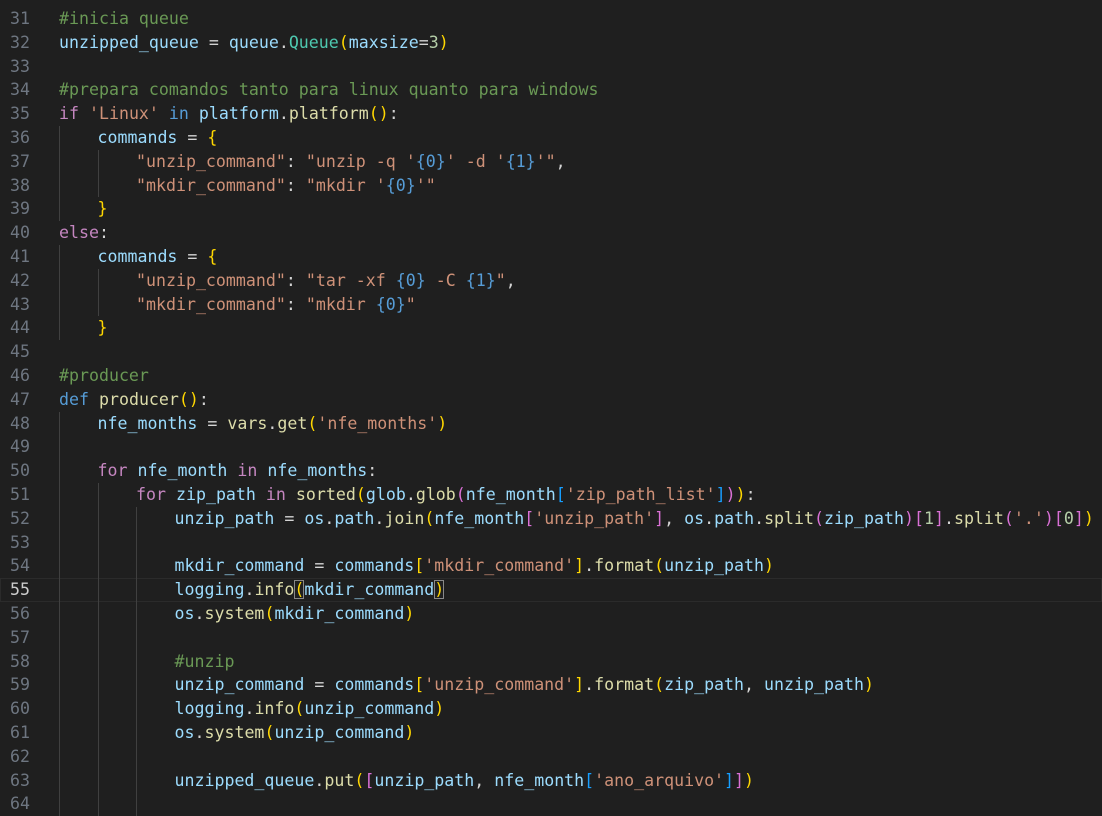  I want to click on code-token: put, so click(339, 780).